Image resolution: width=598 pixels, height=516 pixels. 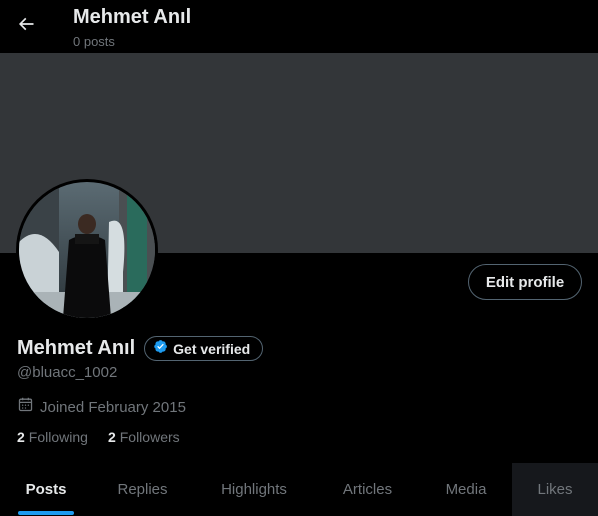 I want to click on tab-label: Articles, so click(x=367, y=489).